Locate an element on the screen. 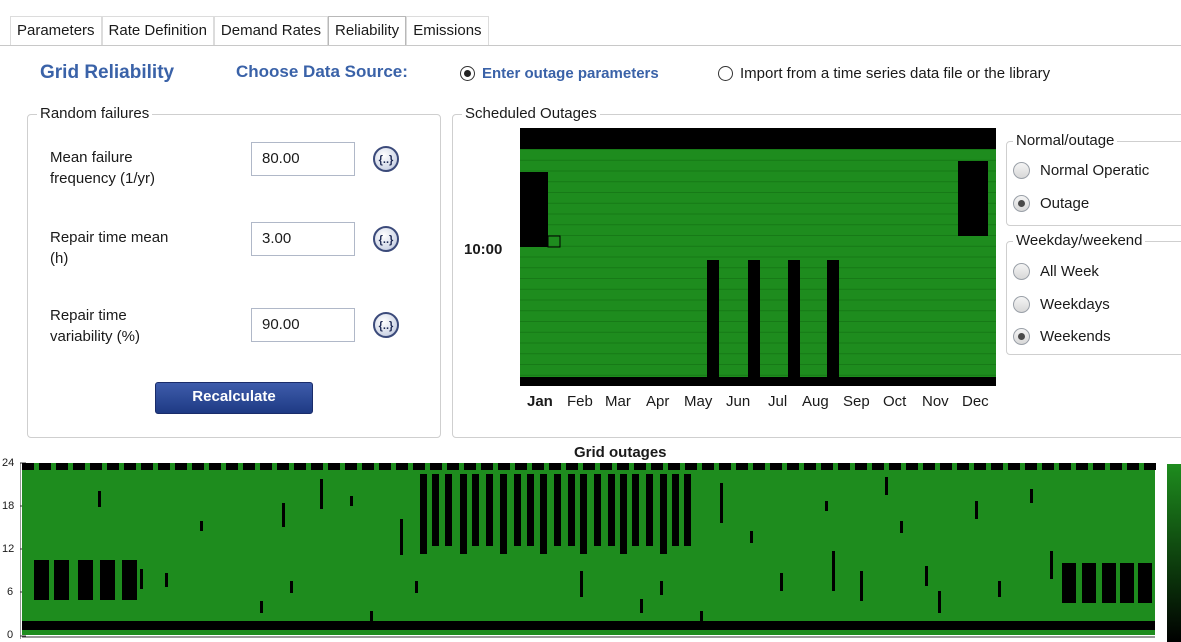 The image size is (1181, 642). tab-parameters: Parameters is located at coordinates (56, 30).